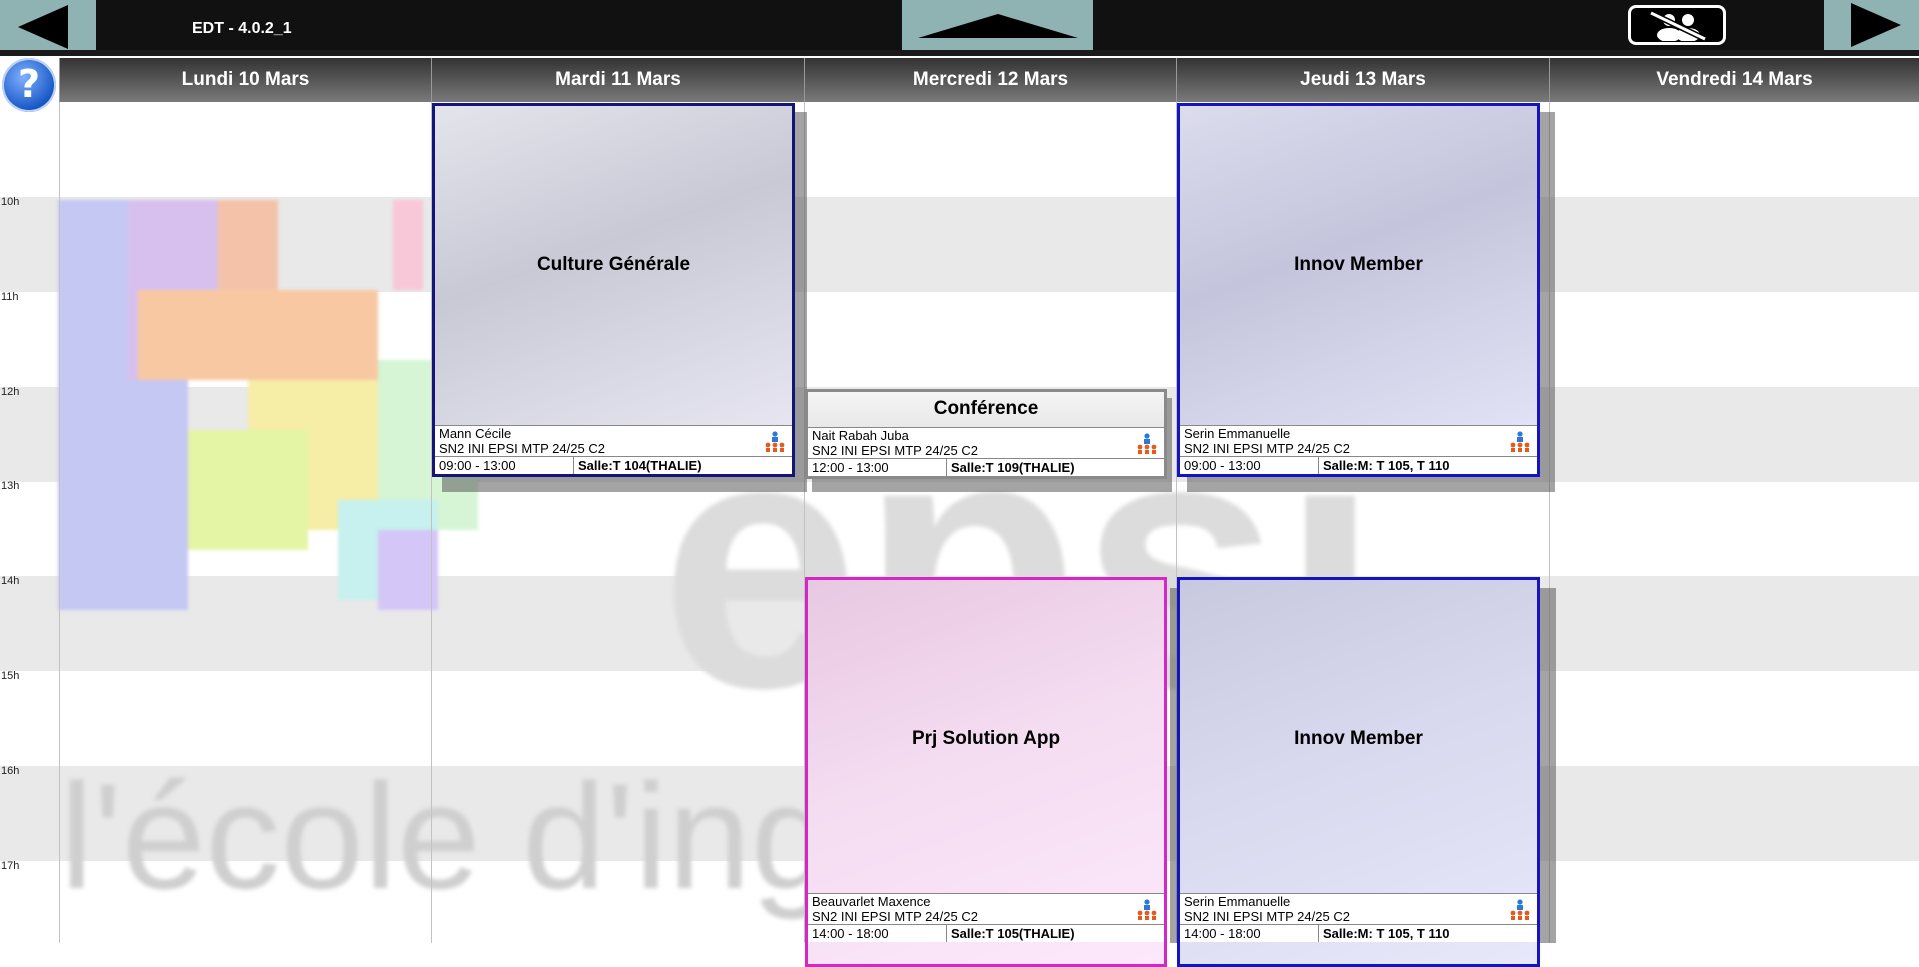  What do you see at coordinates (10, 581) in the screenshot?
I see `hour-label: 14h` at bounding box center [10, 581].